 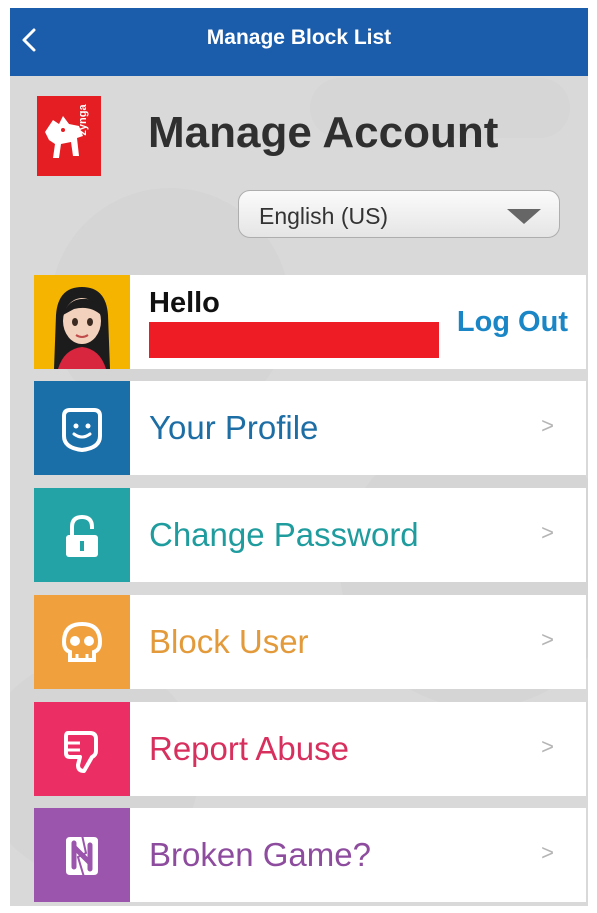 What do you see at coordinates (524, 216) in the screenshot?
I see `chevron-down-icon` at bounding box center [524, 216].